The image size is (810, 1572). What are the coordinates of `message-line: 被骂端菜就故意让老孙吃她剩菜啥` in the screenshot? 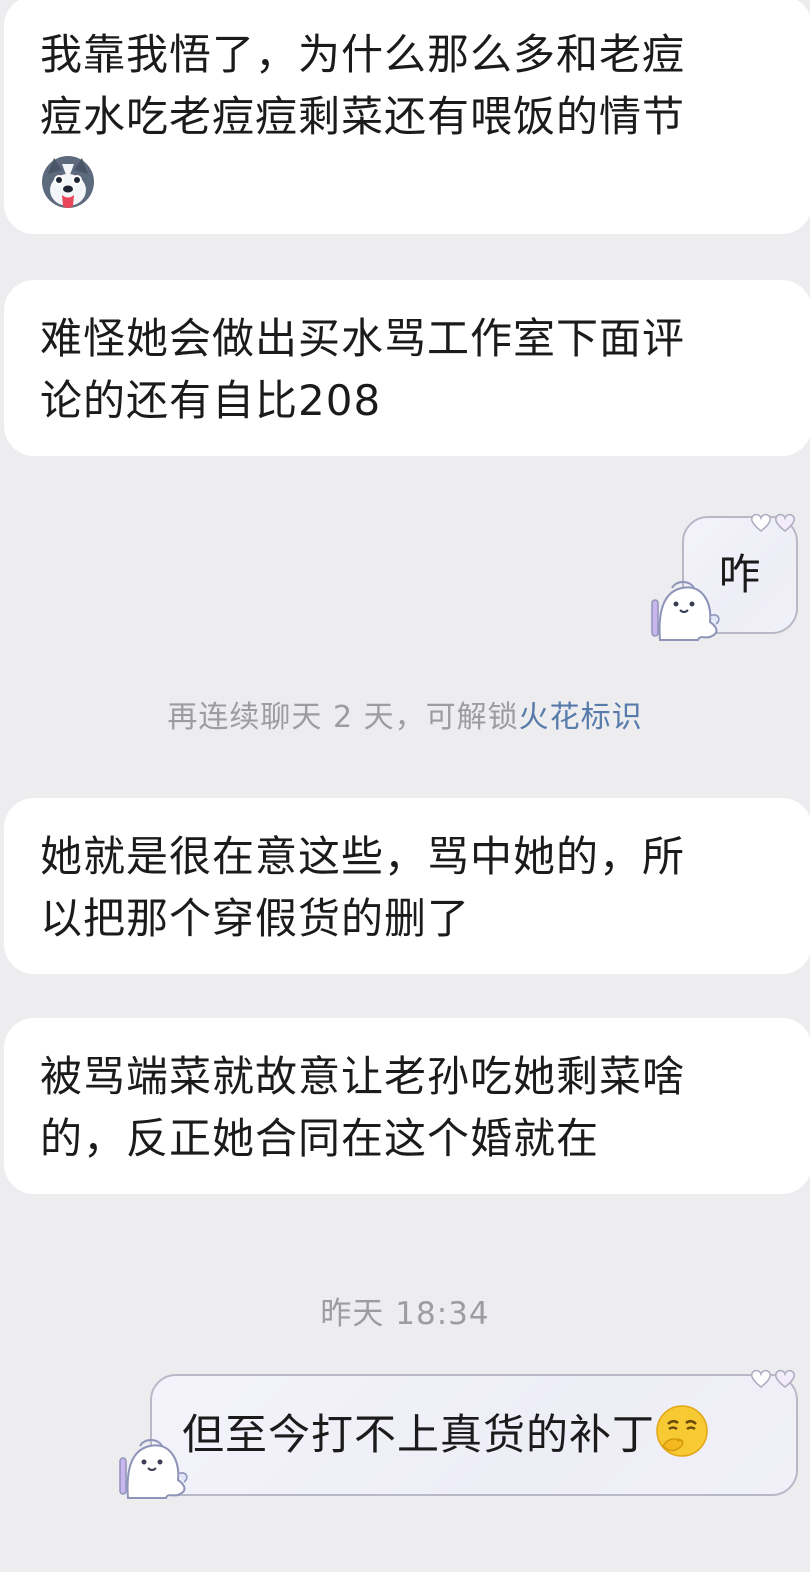 It's located at (363, 1076).